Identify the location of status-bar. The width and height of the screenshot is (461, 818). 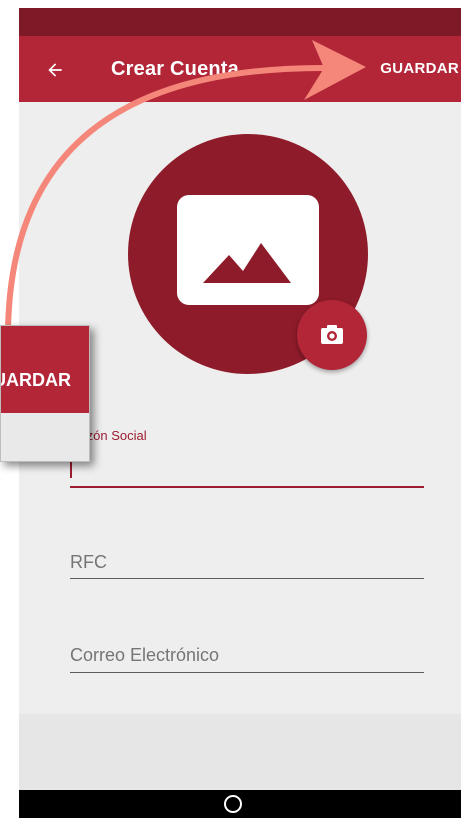
(240, 22).